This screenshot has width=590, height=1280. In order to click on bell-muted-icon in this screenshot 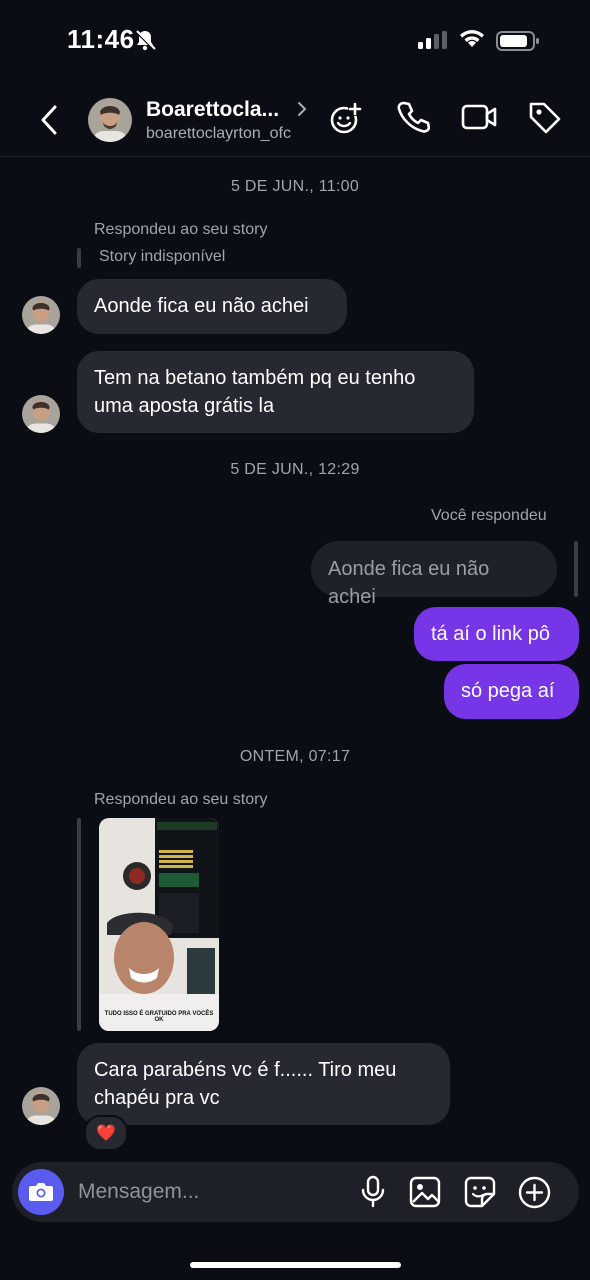, I will do `click(145, 42)`.